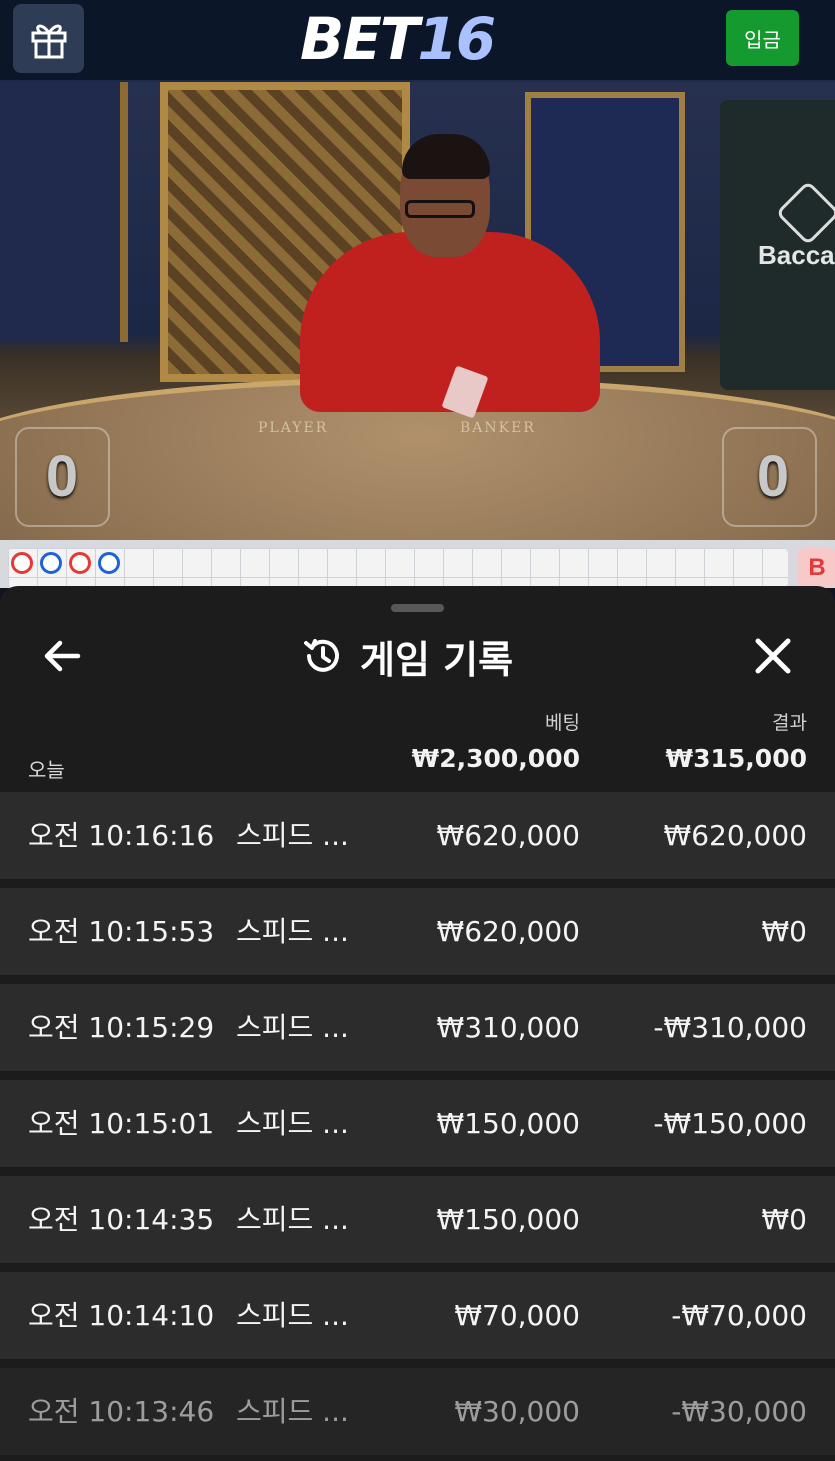  What do you see at coordinates (417, 1219) in the screenshot?
I see `history-row: 오전 10:14:35 스피드 ... ₩150,000 ₩0` at bounding box center [417, 1219].